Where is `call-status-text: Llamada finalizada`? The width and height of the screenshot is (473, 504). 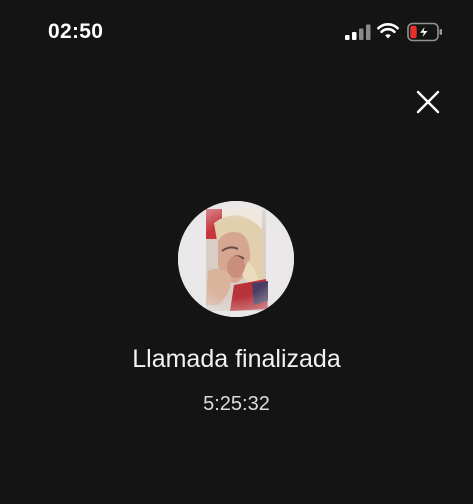 call-status-text: Llamada finalizada is located at coordinates (236, 359).